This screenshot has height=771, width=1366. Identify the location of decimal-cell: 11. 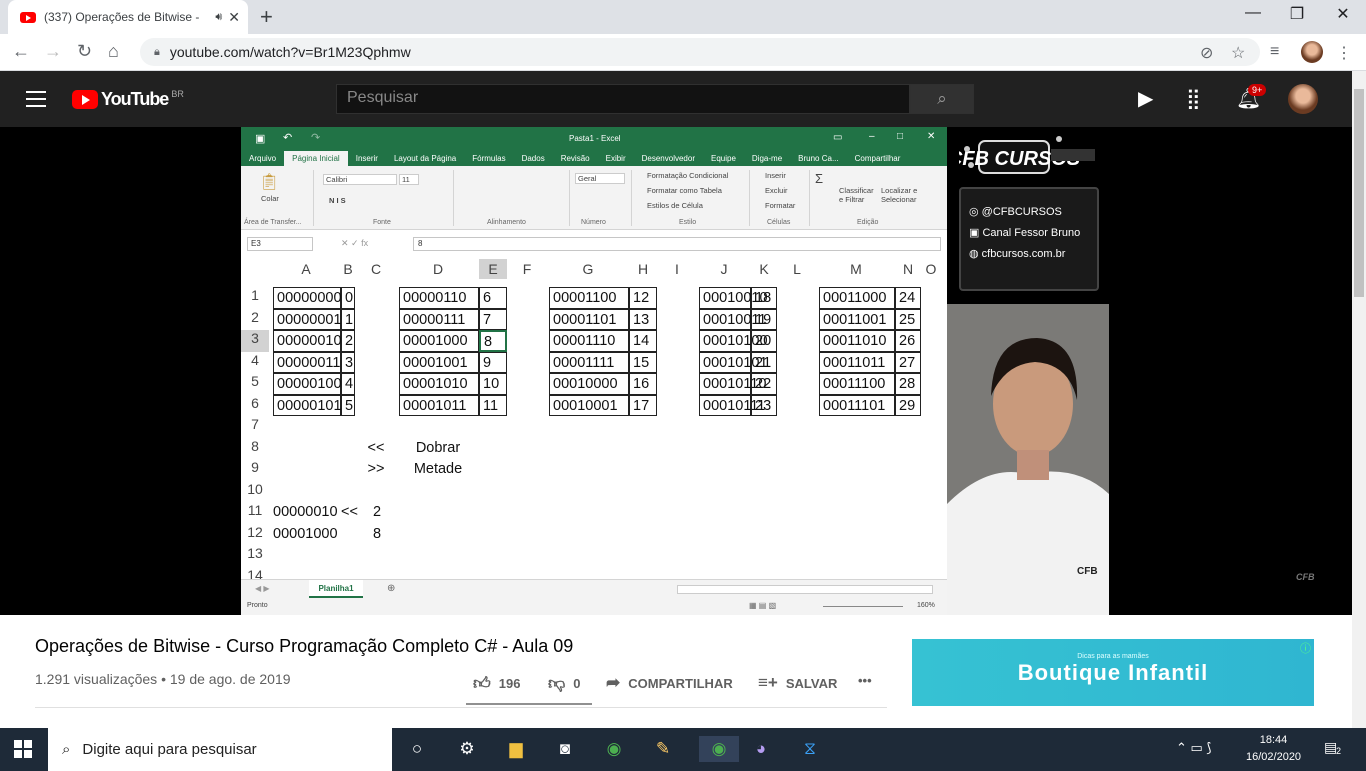
(493, 405).